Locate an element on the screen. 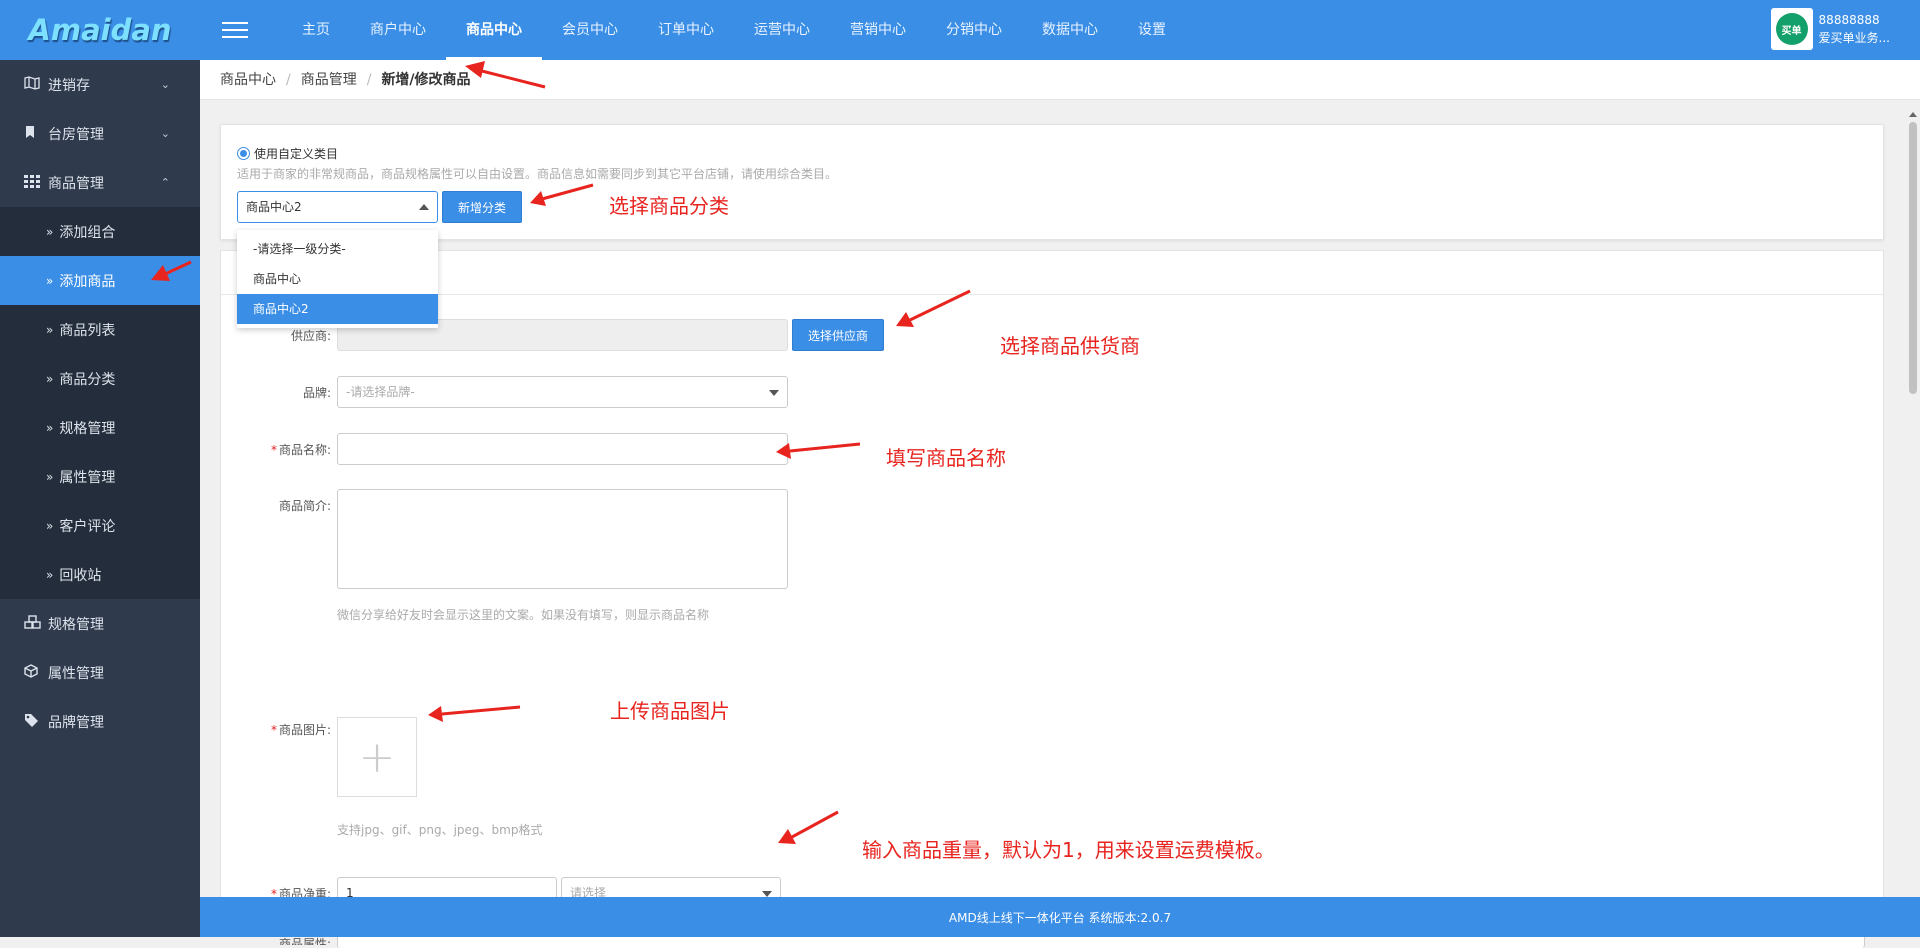 The image size is (1920, 948). nav-tab-home: 主页 is located at coordinates (316, 30).